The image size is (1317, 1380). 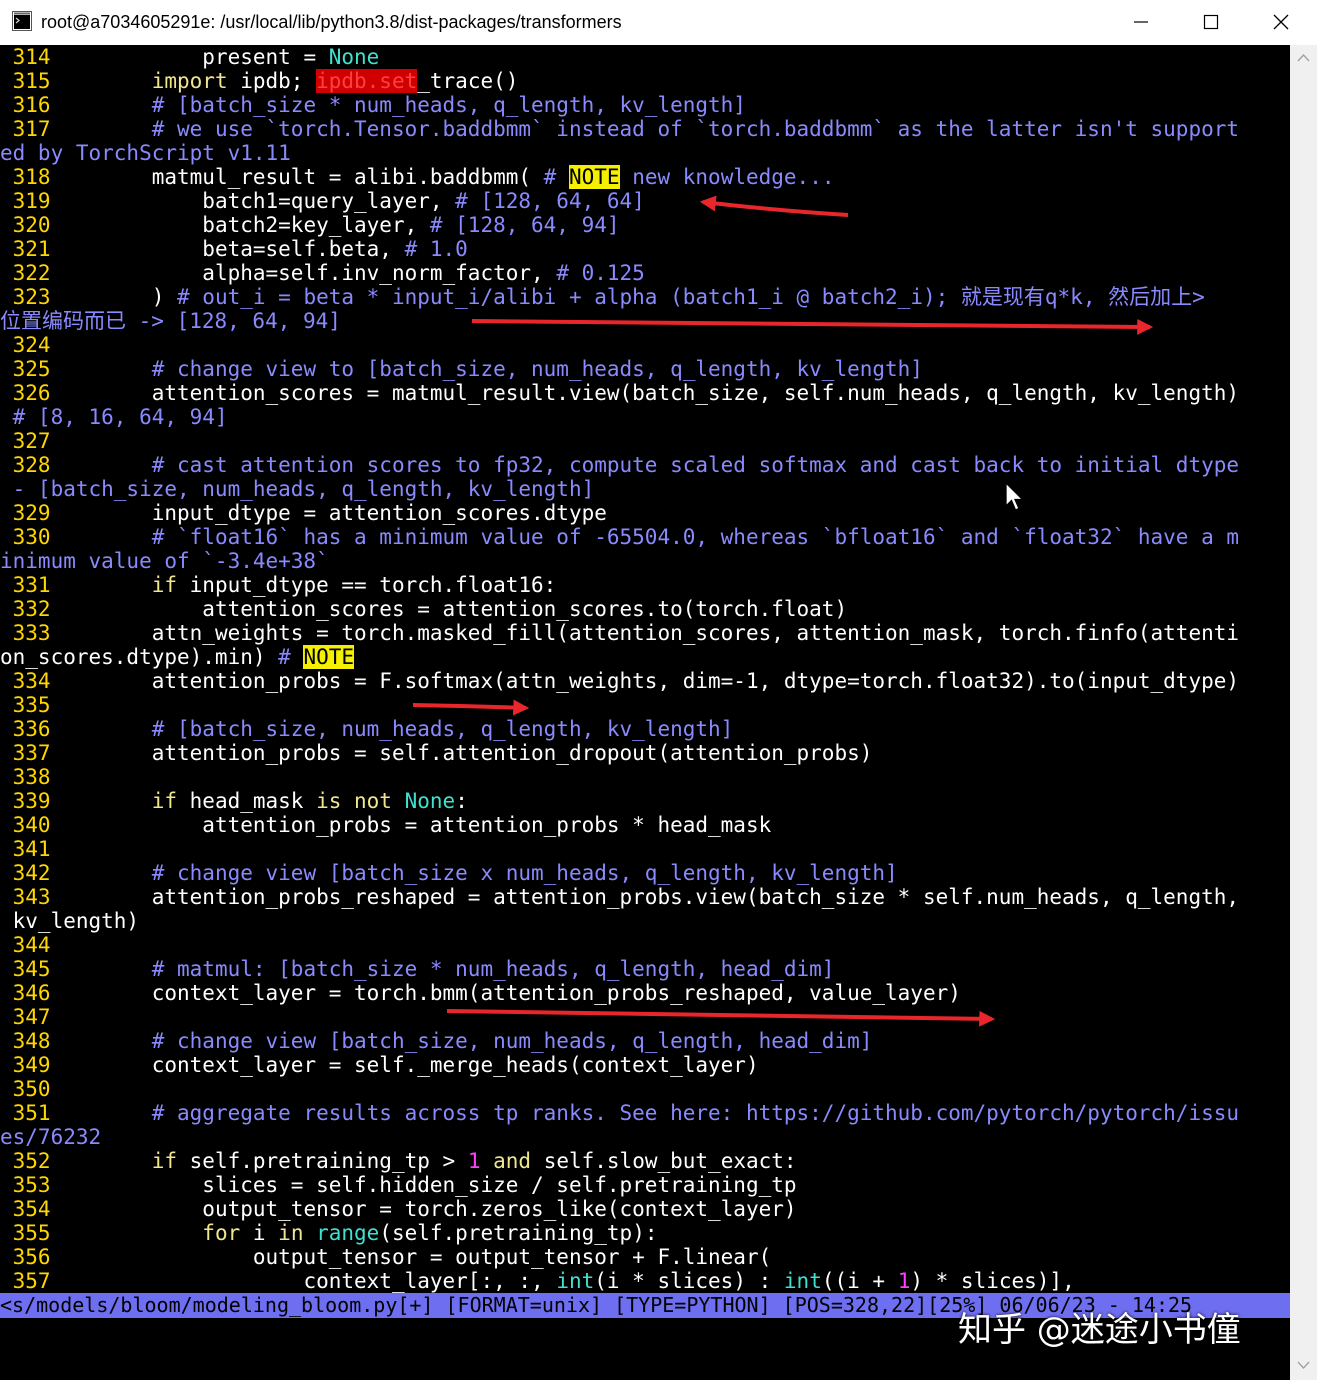 What do you see at coordinates (25, 57) in the screenshot?
I see `line-number: 314` at bounding box center [25, 57].